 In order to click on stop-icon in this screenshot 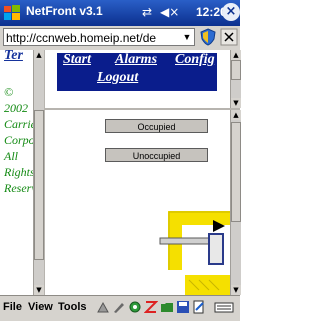, I will do `click(229, 37)`.